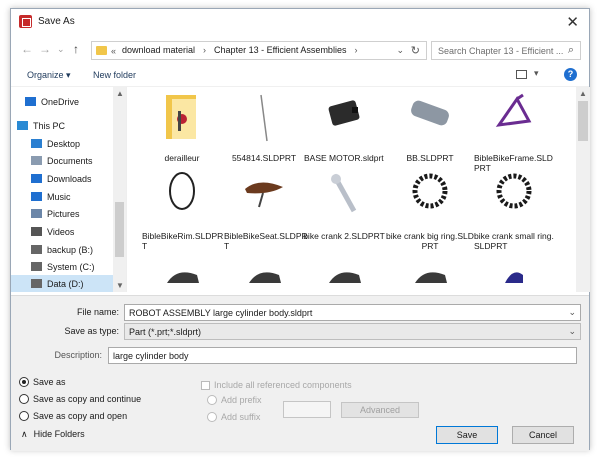  What do you see at coordinates (36, 143) in the screenshot?
I see `desktop-icon` at bounding box center [36, 143].